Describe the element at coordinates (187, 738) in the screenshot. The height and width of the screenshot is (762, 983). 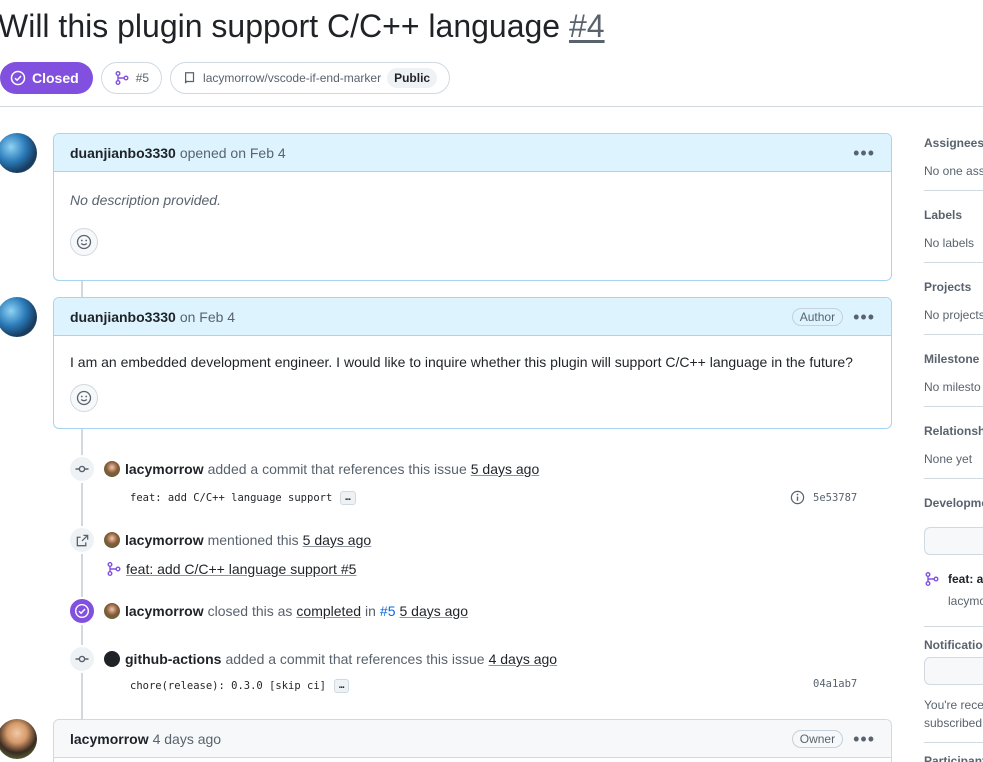
I see `comment-meta: 4 days ago` at that location.